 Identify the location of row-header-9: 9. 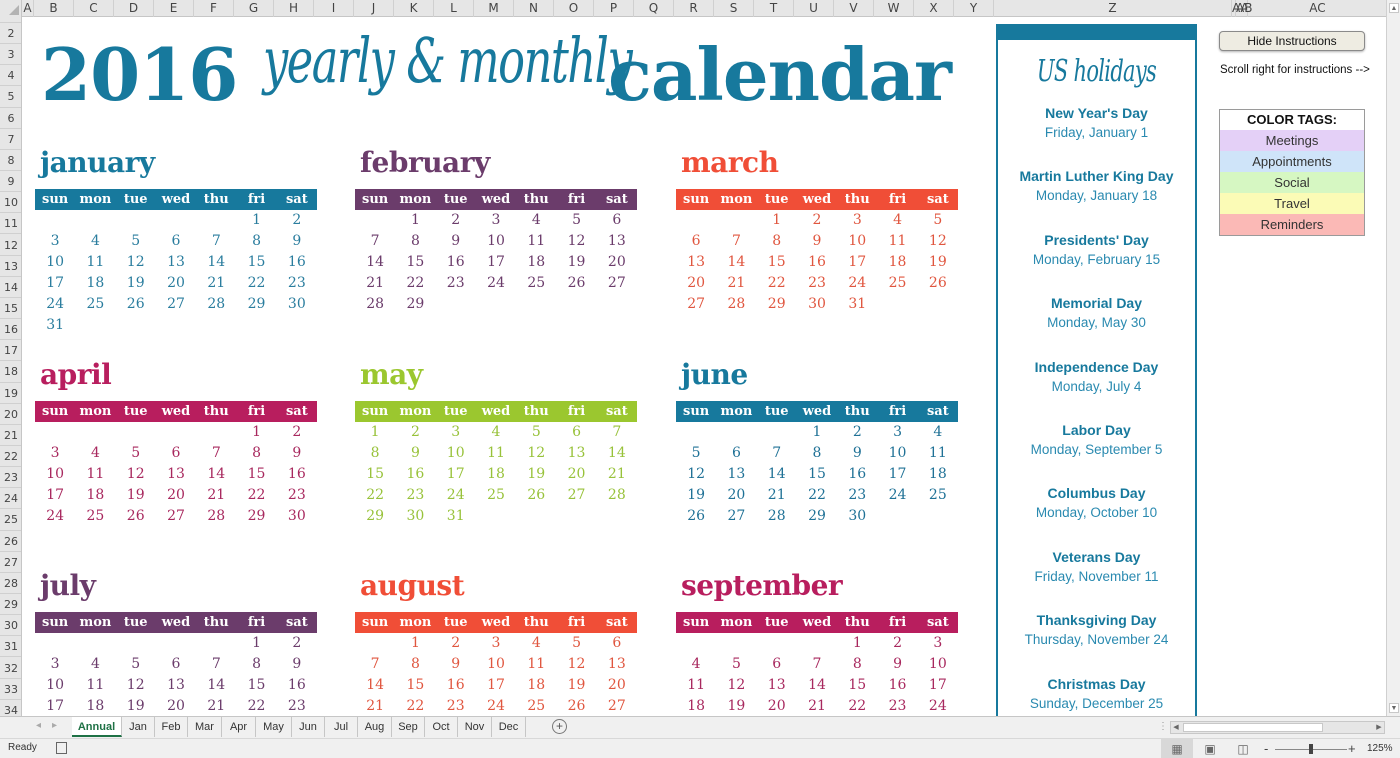
(10, 182).